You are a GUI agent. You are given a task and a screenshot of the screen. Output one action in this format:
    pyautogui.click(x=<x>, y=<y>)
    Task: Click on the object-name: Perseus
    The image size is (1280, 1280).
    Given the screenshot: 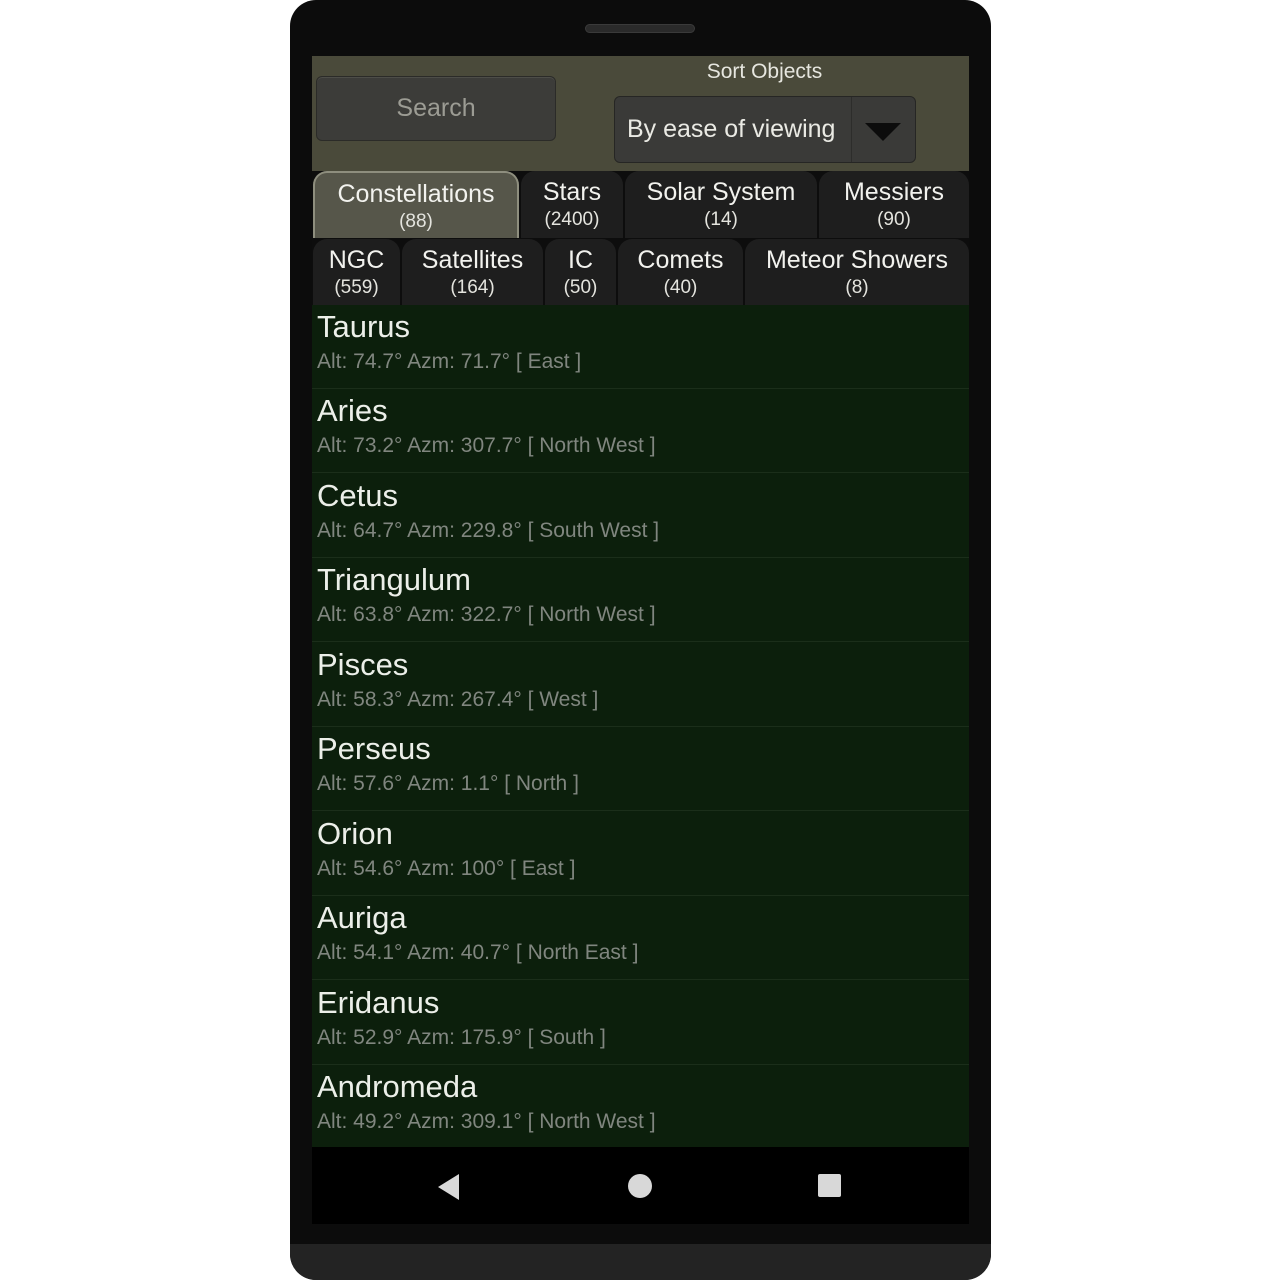 What is the action you would take?
    pyautogui.click(x=374, y=748)
    